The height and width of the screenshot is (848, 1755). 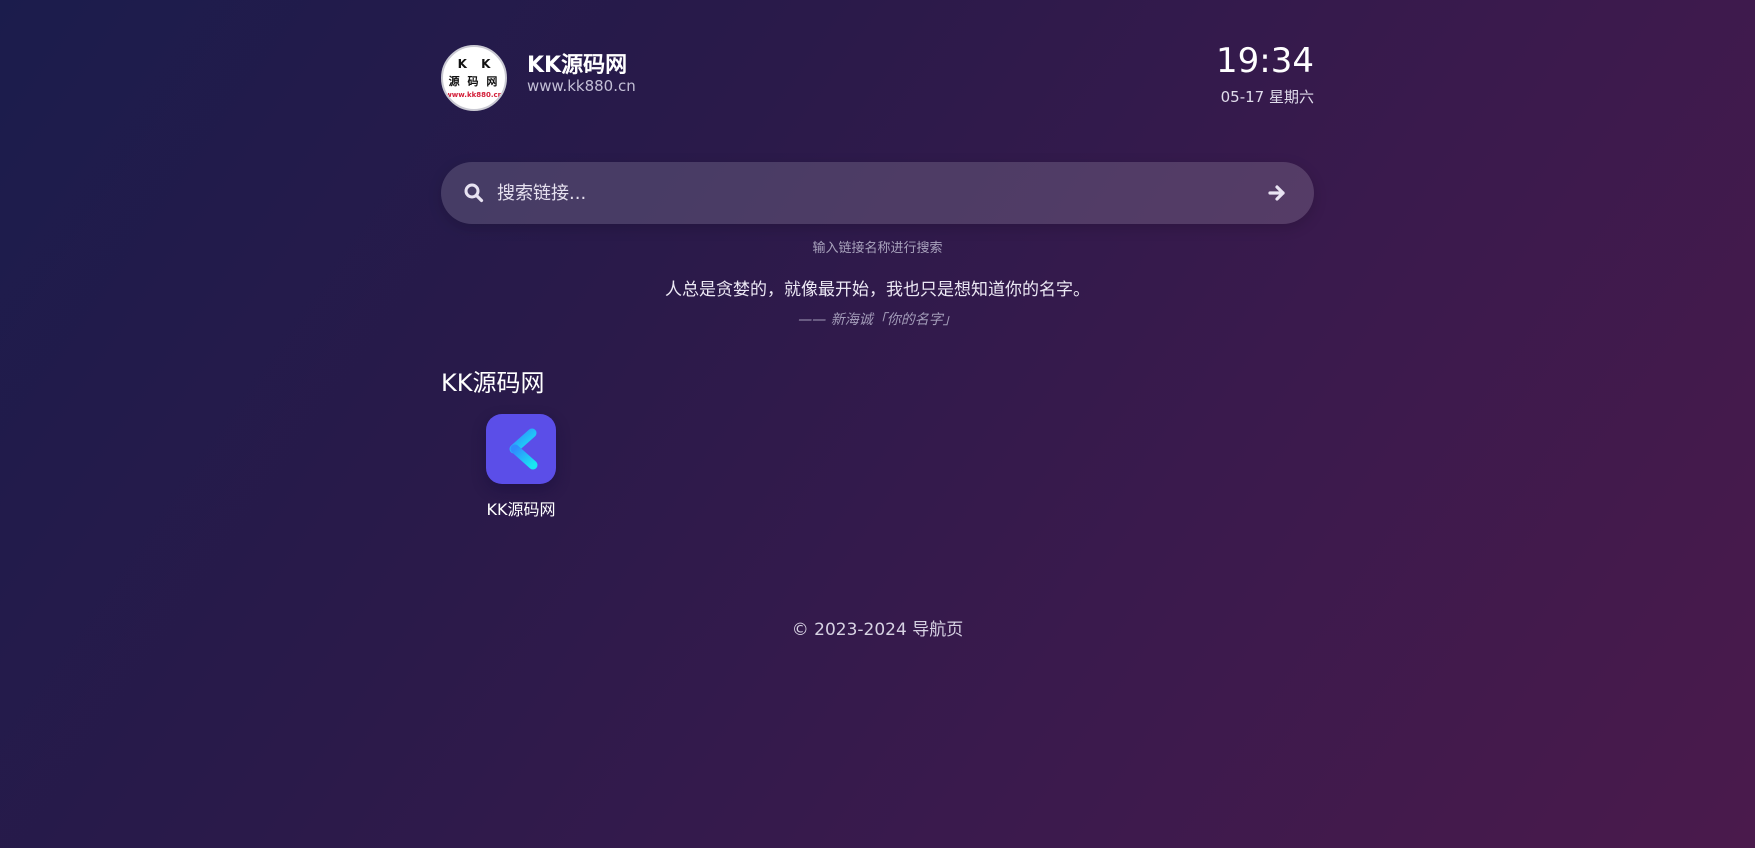 What do you see at coordinates (474, 95) in the screenshot?
I see `logo-line-3: www.kk880.cn` at bounding box center [474, 95].